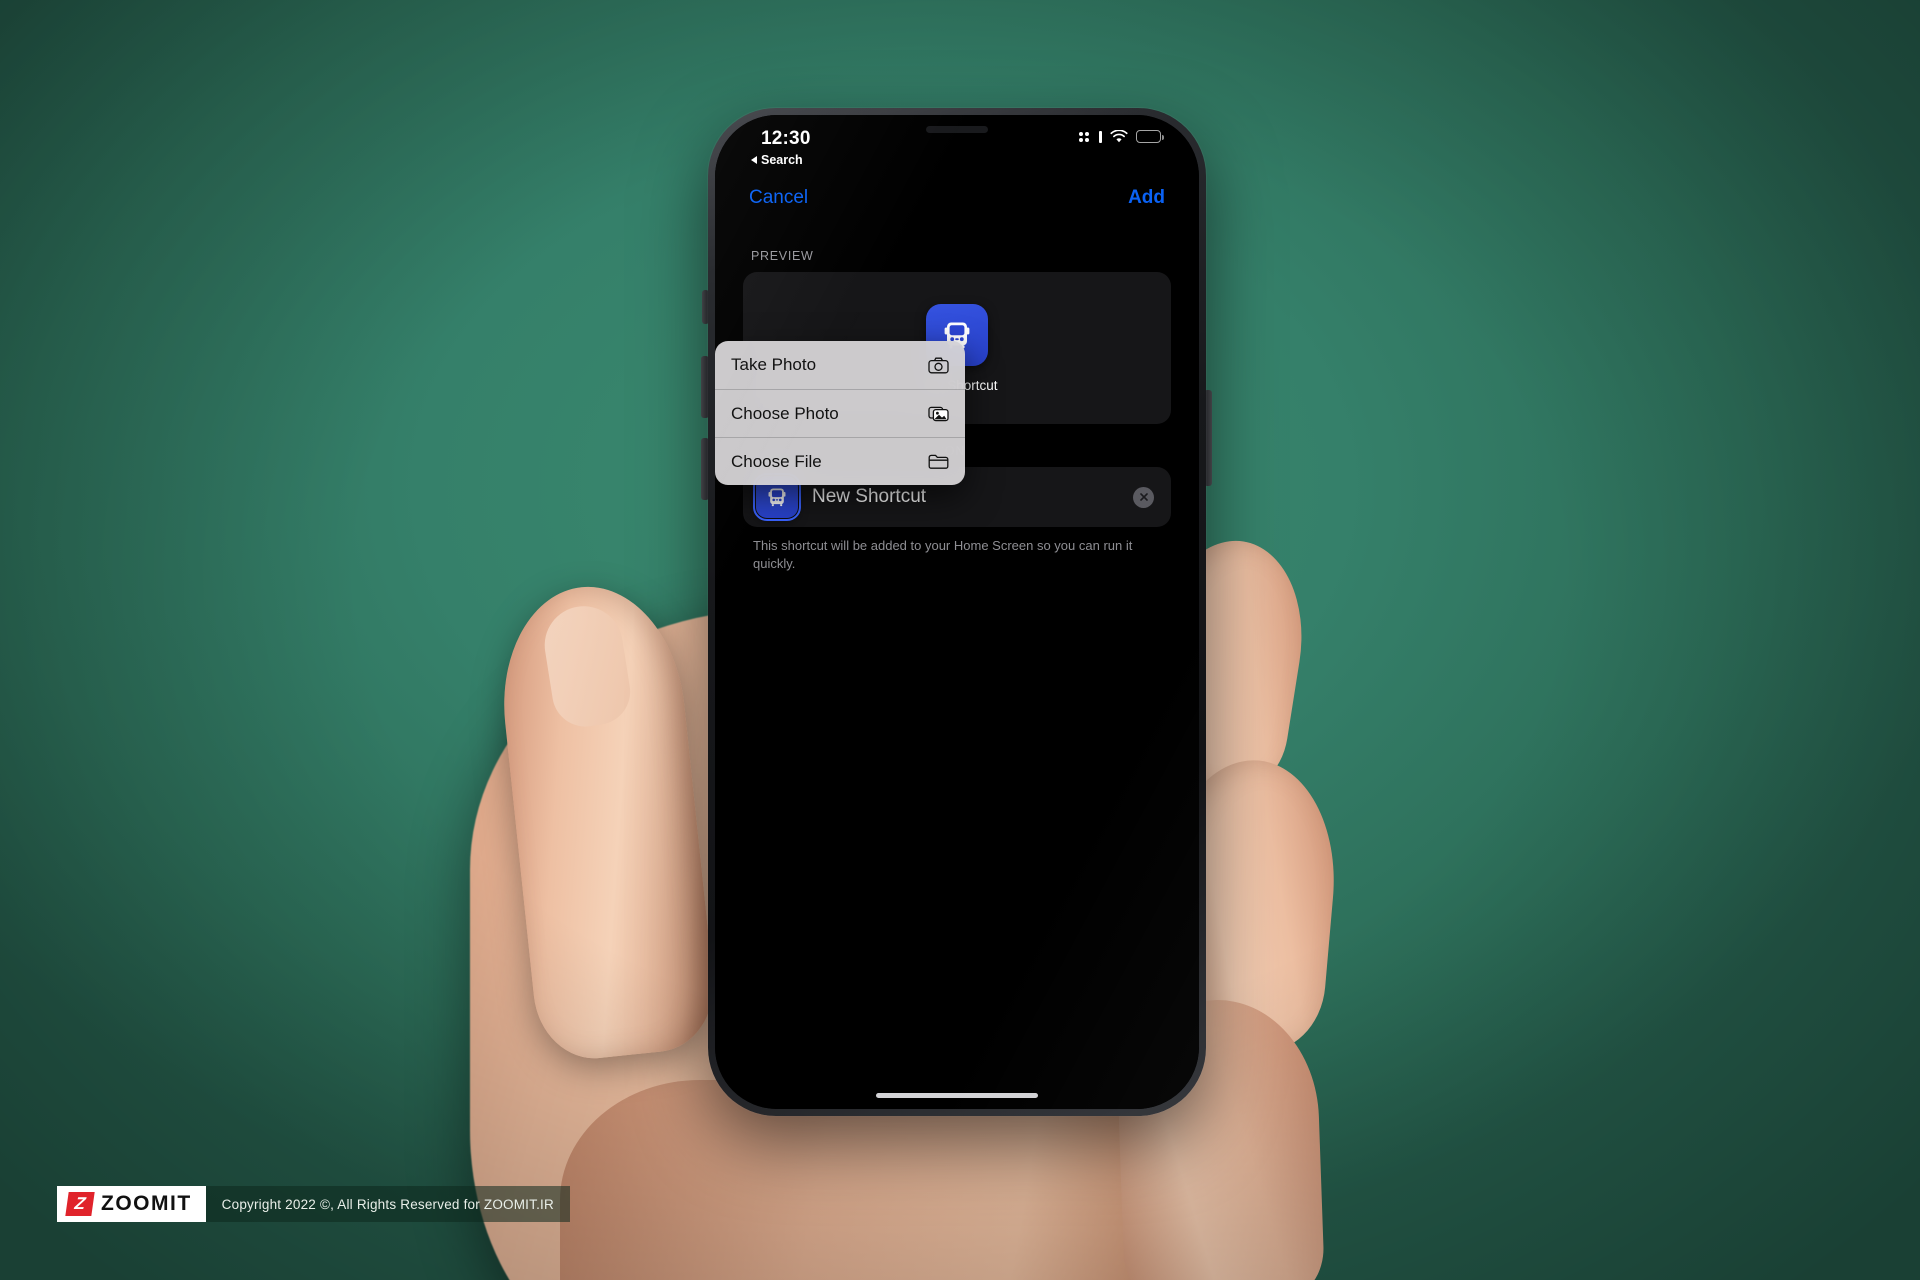 This screenshot has height=1280, width=1920. Describe the element at coordinates (776, 461) in the screenshot. I see `menu-item-label: Choose File` at that location.